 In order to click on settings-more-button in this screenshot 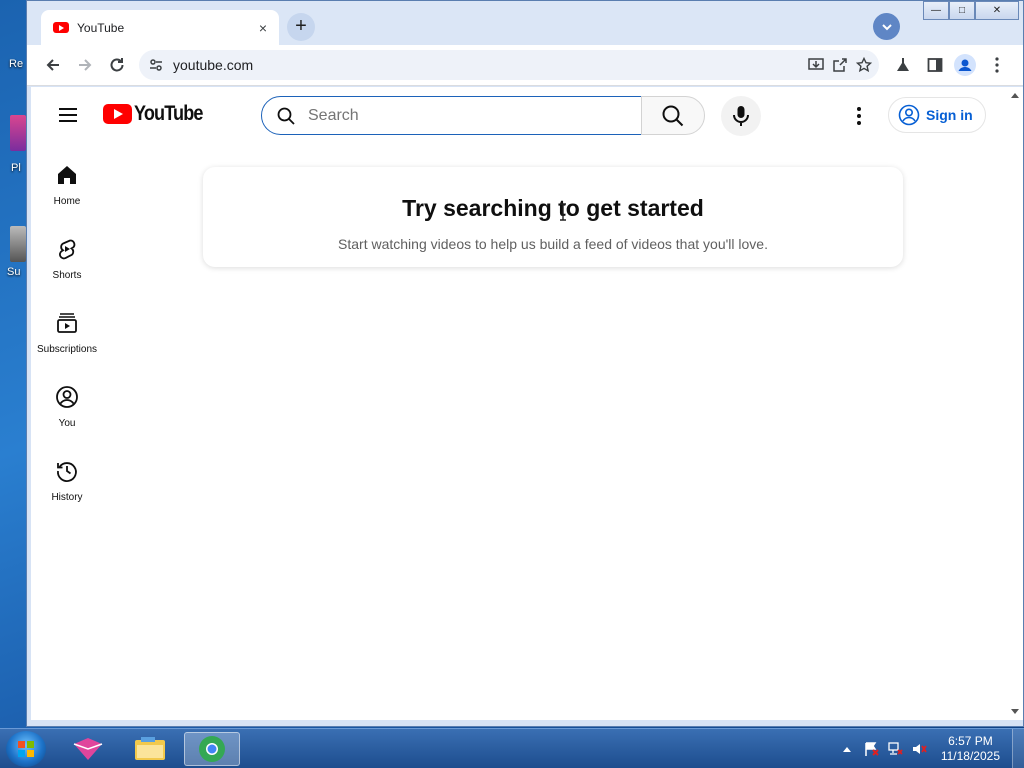, I will do `click(859, 116)`.